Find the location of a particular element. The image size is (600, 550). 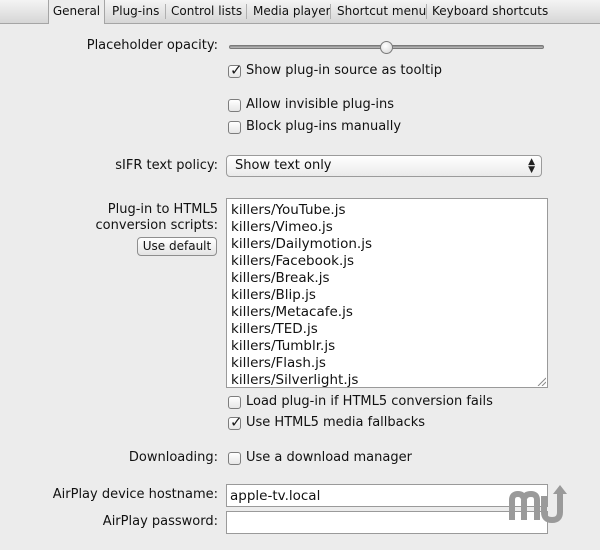

sifr-policy-value: Show text only is located at coordinates (283, 165).